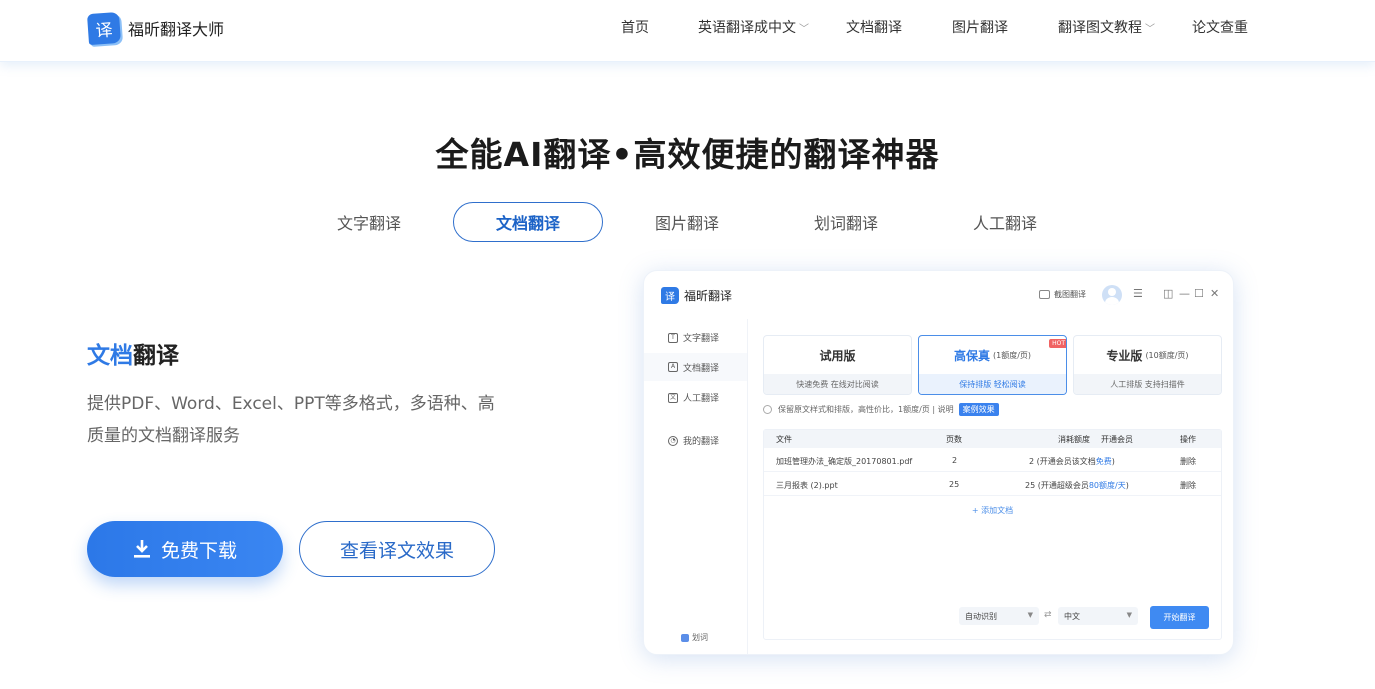 This screenshot has width=1375, height=689. I want to click on layout-option: 保留原文样式和排版，高性价比，1额度/页 | 说明 案例效果, so click(881, 409).